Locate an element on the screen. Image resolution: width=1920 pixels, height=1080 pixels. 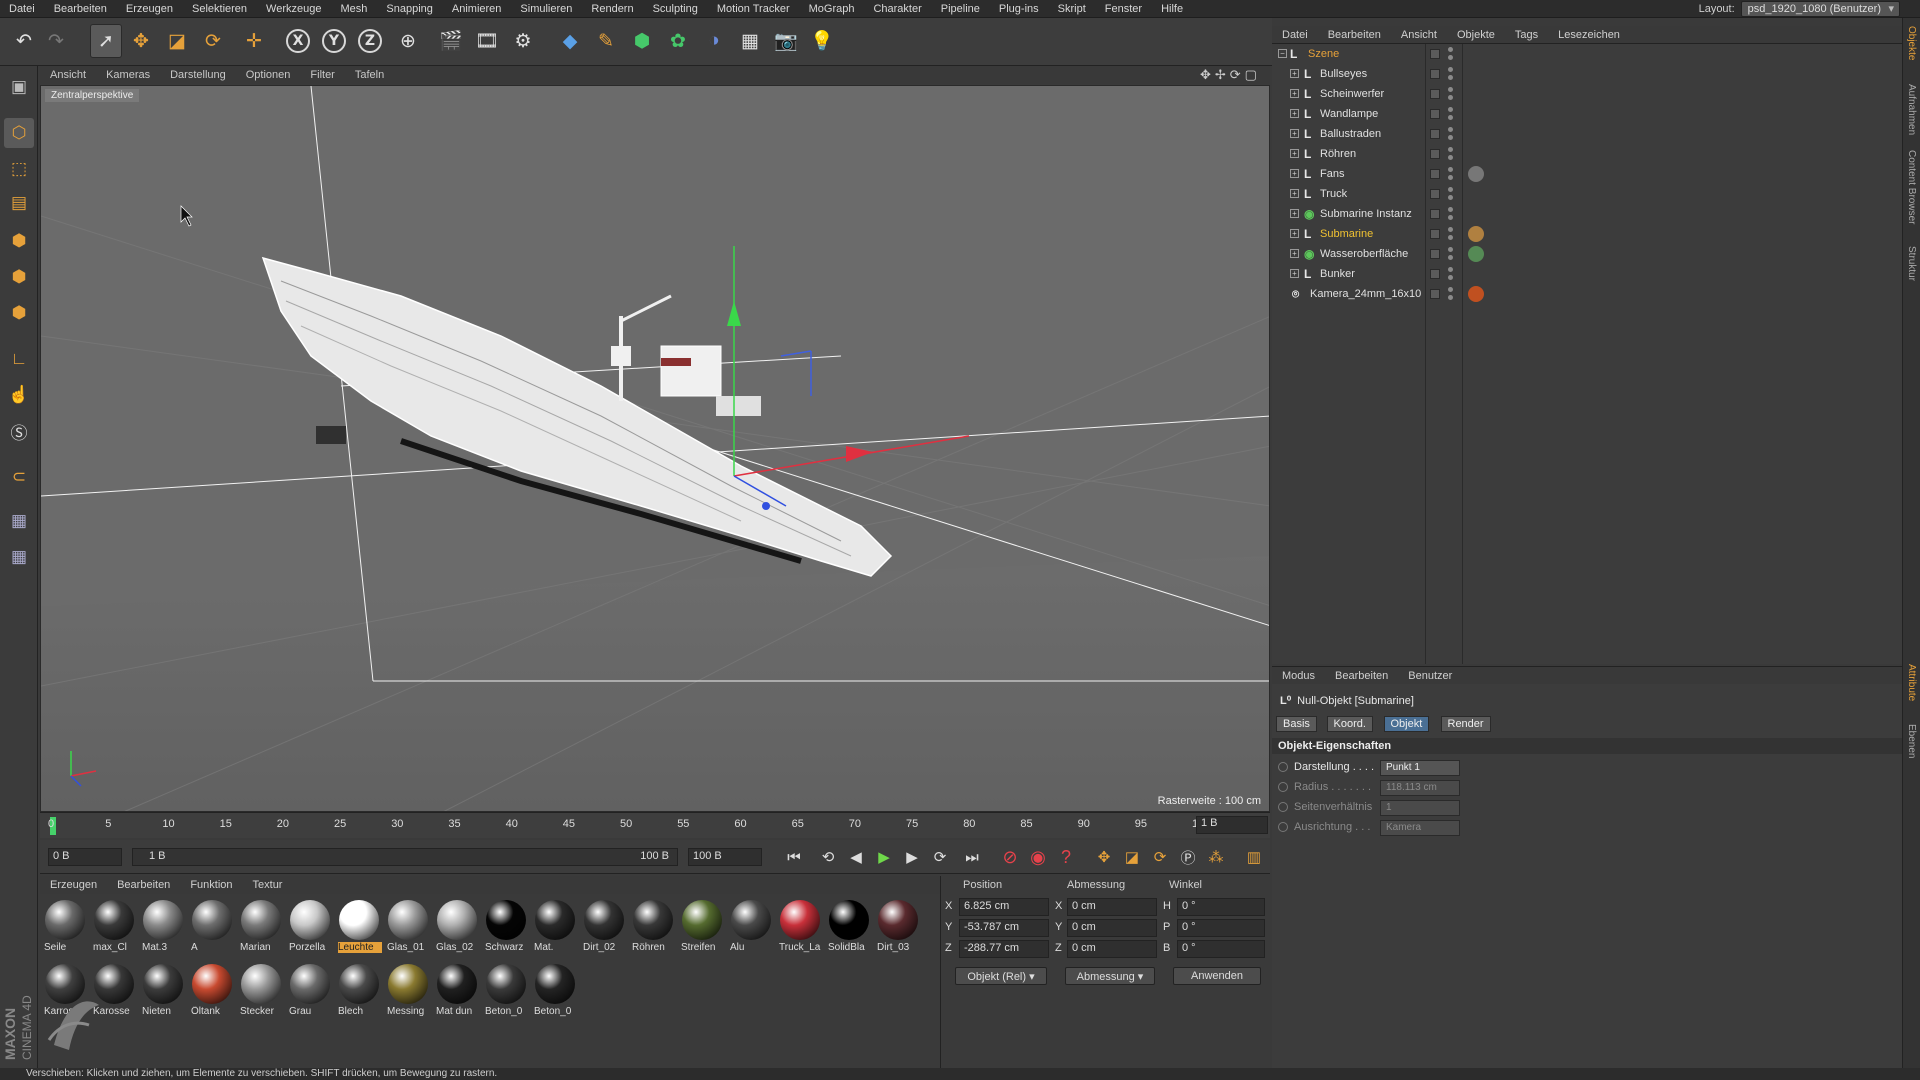
material-swatch: A is located at coordinates (212, 927).